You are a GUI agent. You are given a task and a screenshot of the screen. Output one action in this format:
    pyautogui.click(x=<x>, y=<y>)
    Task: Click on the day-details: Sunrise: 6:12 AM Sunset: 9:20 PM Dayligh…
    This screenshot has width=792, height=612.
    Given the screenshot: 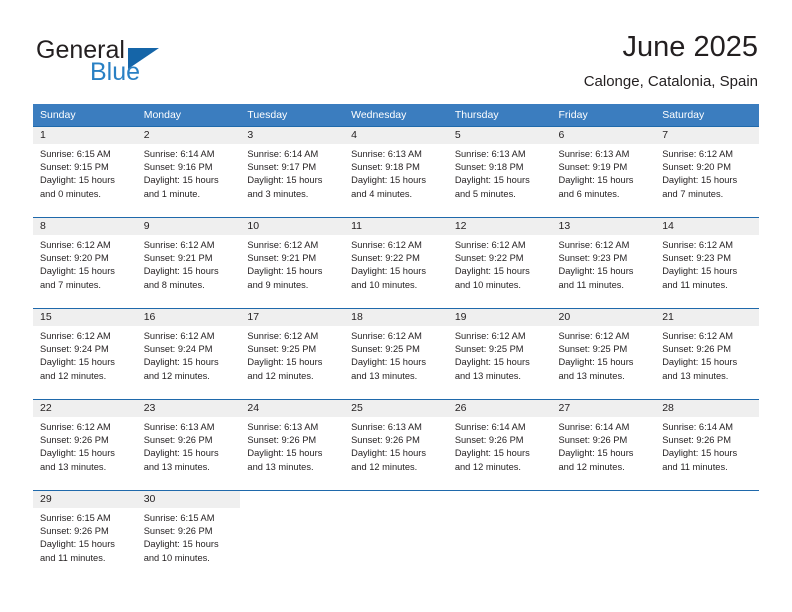 What is the action you would take?
    pyautogui.click(x=707, y=172)
    